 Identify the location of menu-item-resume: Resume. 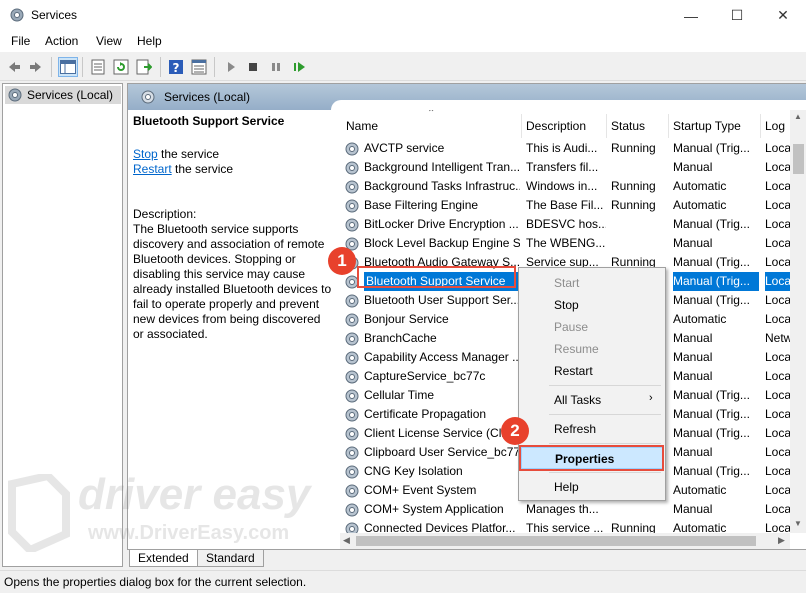
(592, 349).